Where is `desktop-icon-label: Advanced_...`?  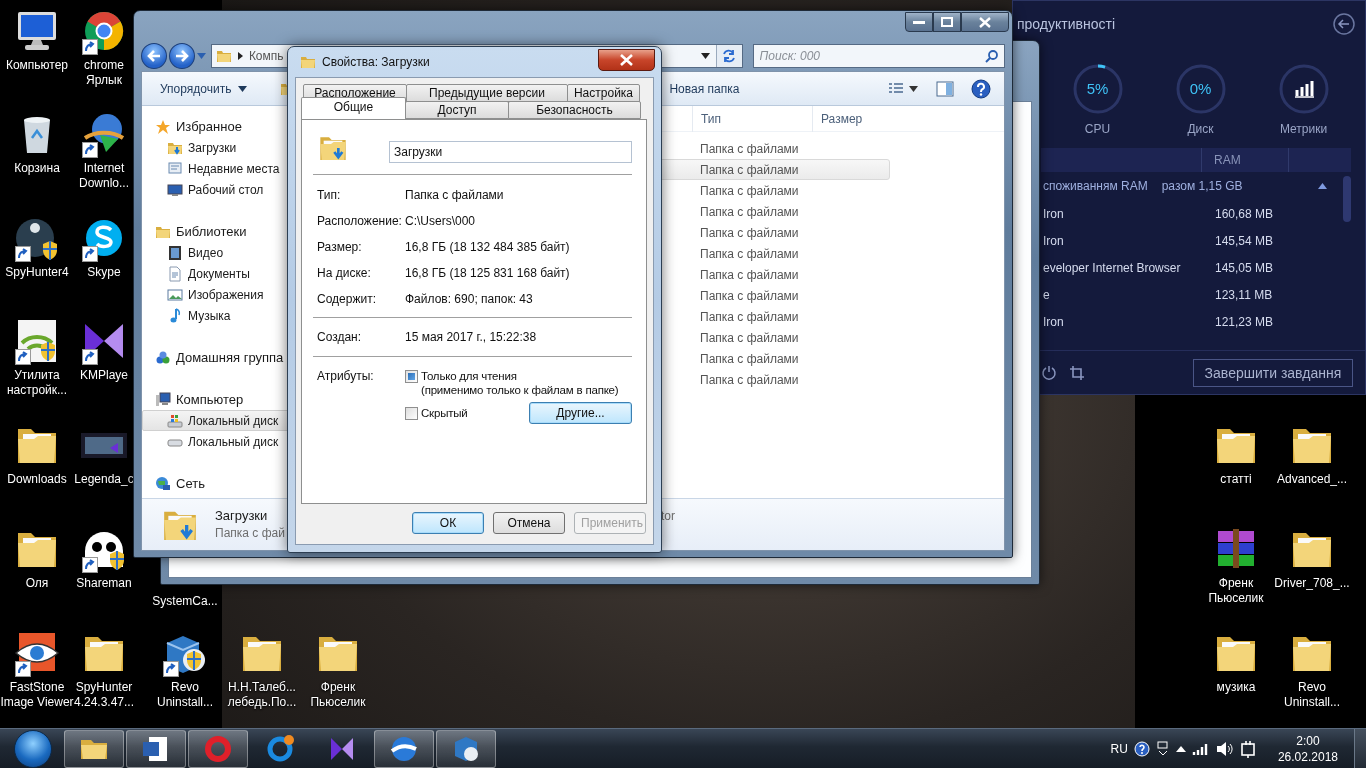
desktop-icon-label: Advanced_... is located at coordinates (1312, 479).